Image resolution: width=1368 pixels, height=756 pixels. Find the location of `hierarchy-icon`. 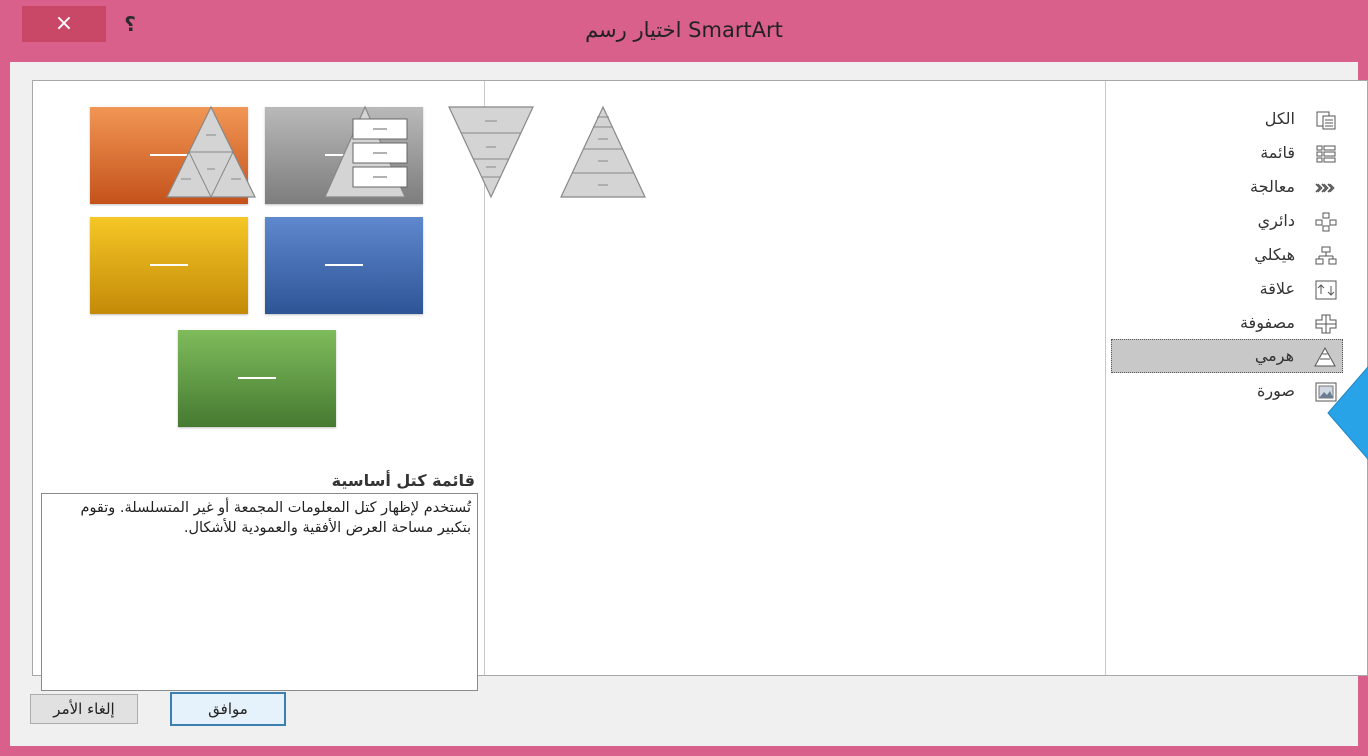

hierarchy-icon is located at coordinates (1326, 255).